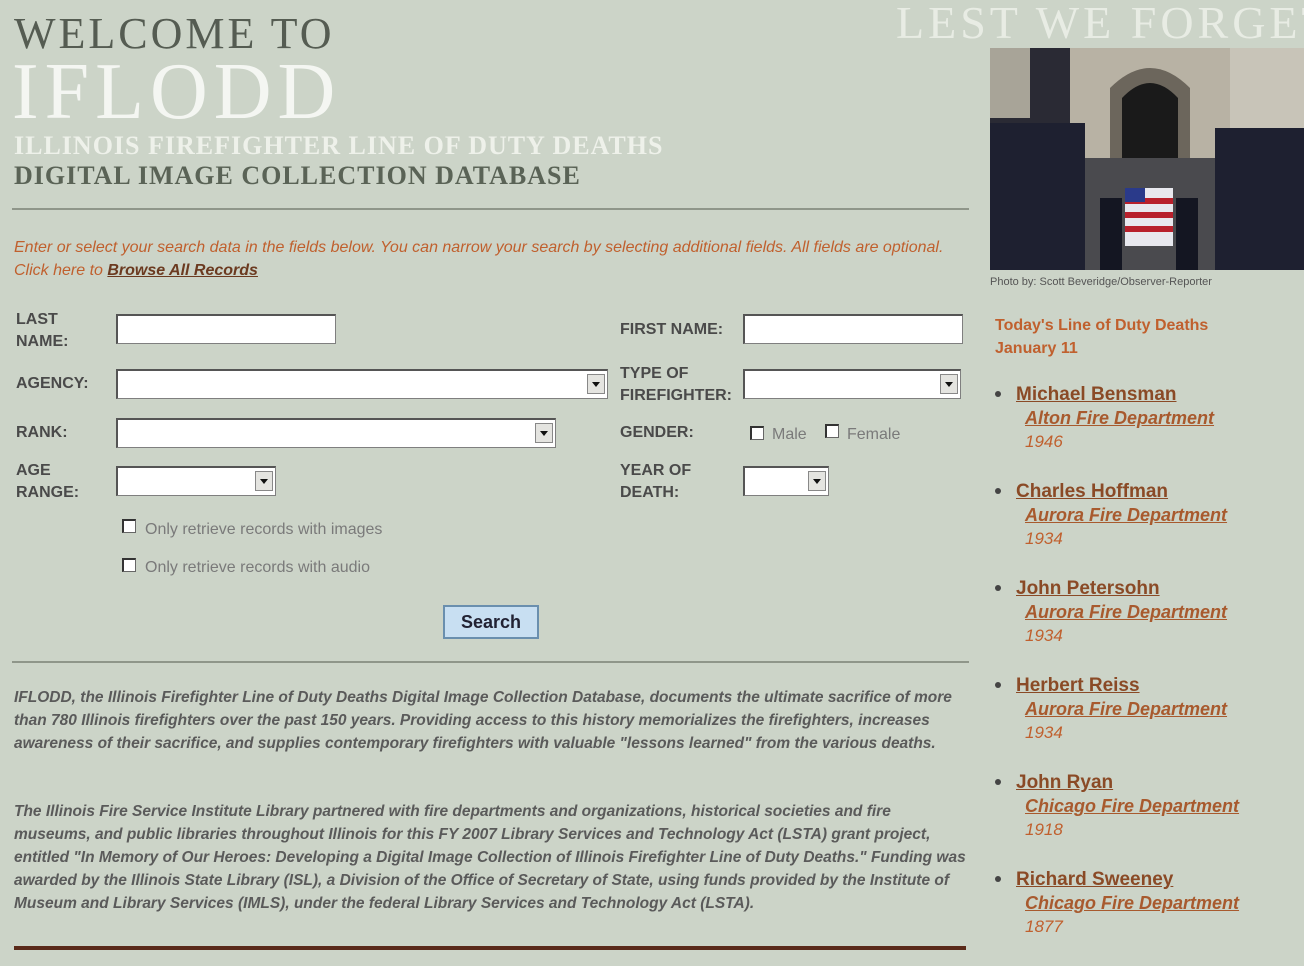  I want to click on images-only-checkbox, so click(129, 526).